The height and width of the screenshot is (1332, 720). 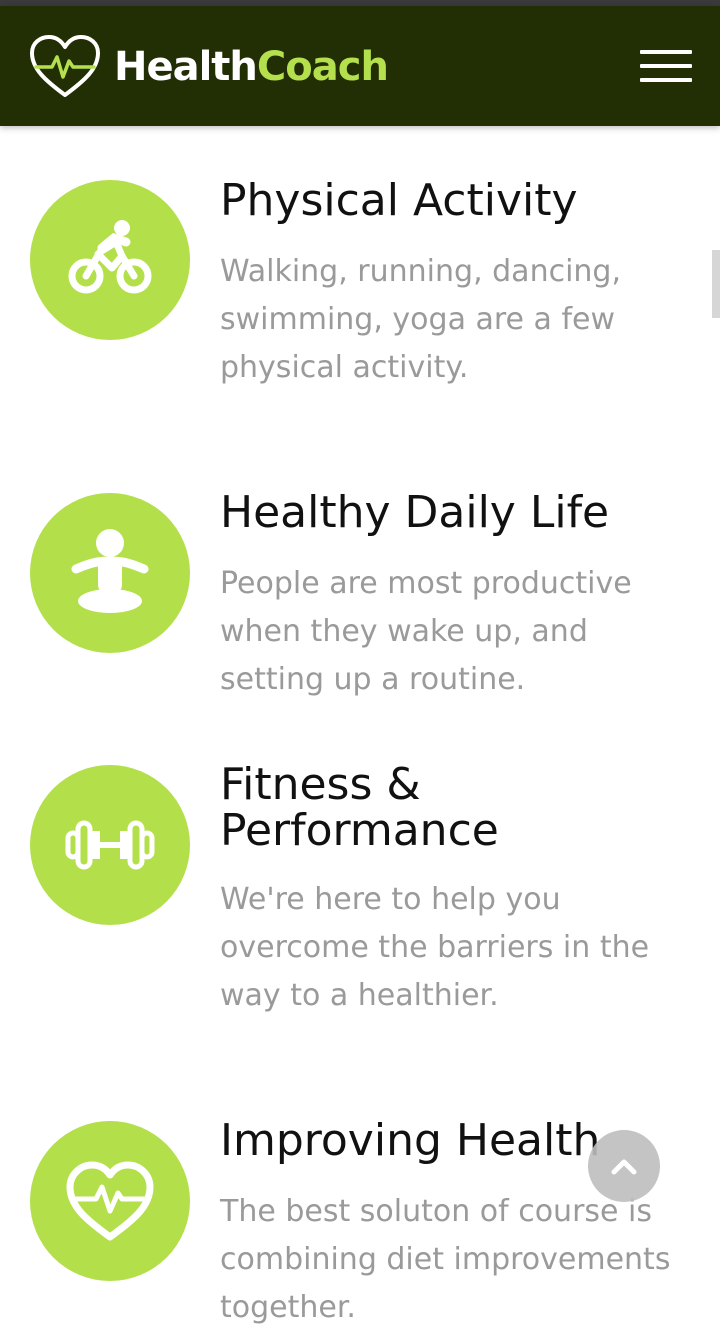 What do you see at coordinates (322, 67) in the screenshot?
I see `brand-name-coach: Coach` at bounding box center [322, 67].